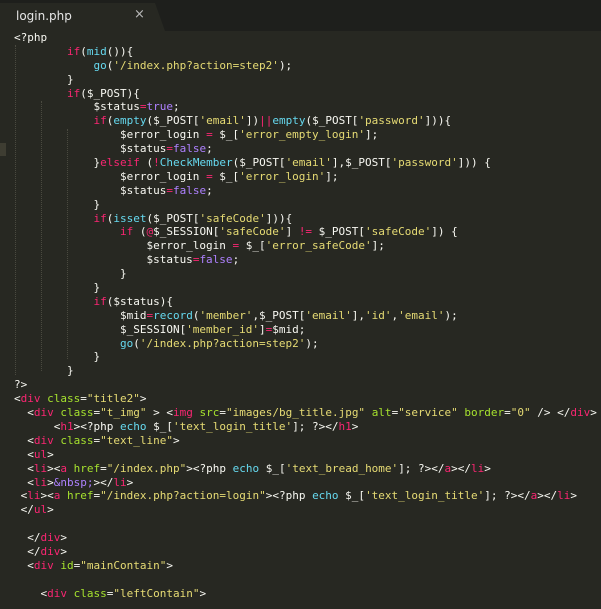 The image size is (601, 609). I want to click on code-line: <?php, so click(305, 38).